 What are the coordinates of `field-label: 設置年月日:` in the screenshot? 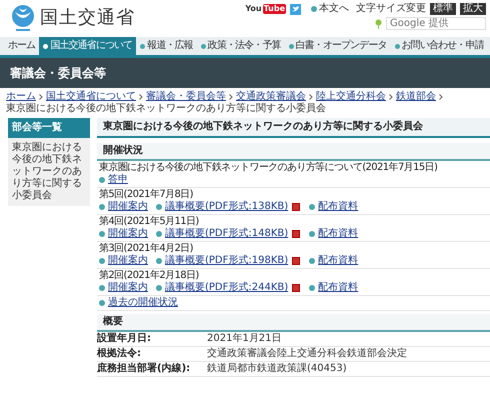 It's located at (124, 339).